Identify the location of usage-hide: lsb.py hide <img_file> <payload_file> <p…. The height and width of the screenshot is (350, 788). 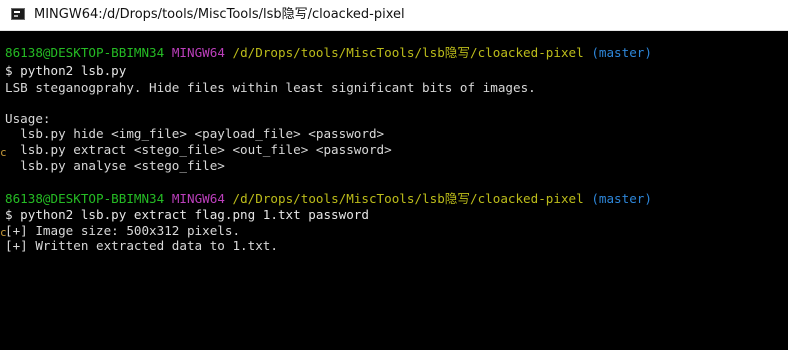
(195, 133).